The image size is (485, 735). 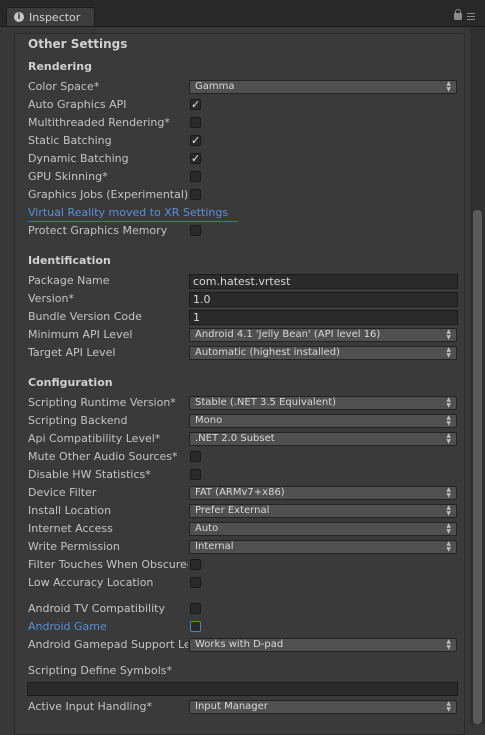 I want to click on disable-hw-stats-label: Disable HW Statistics*, so click(x=89, y=474).